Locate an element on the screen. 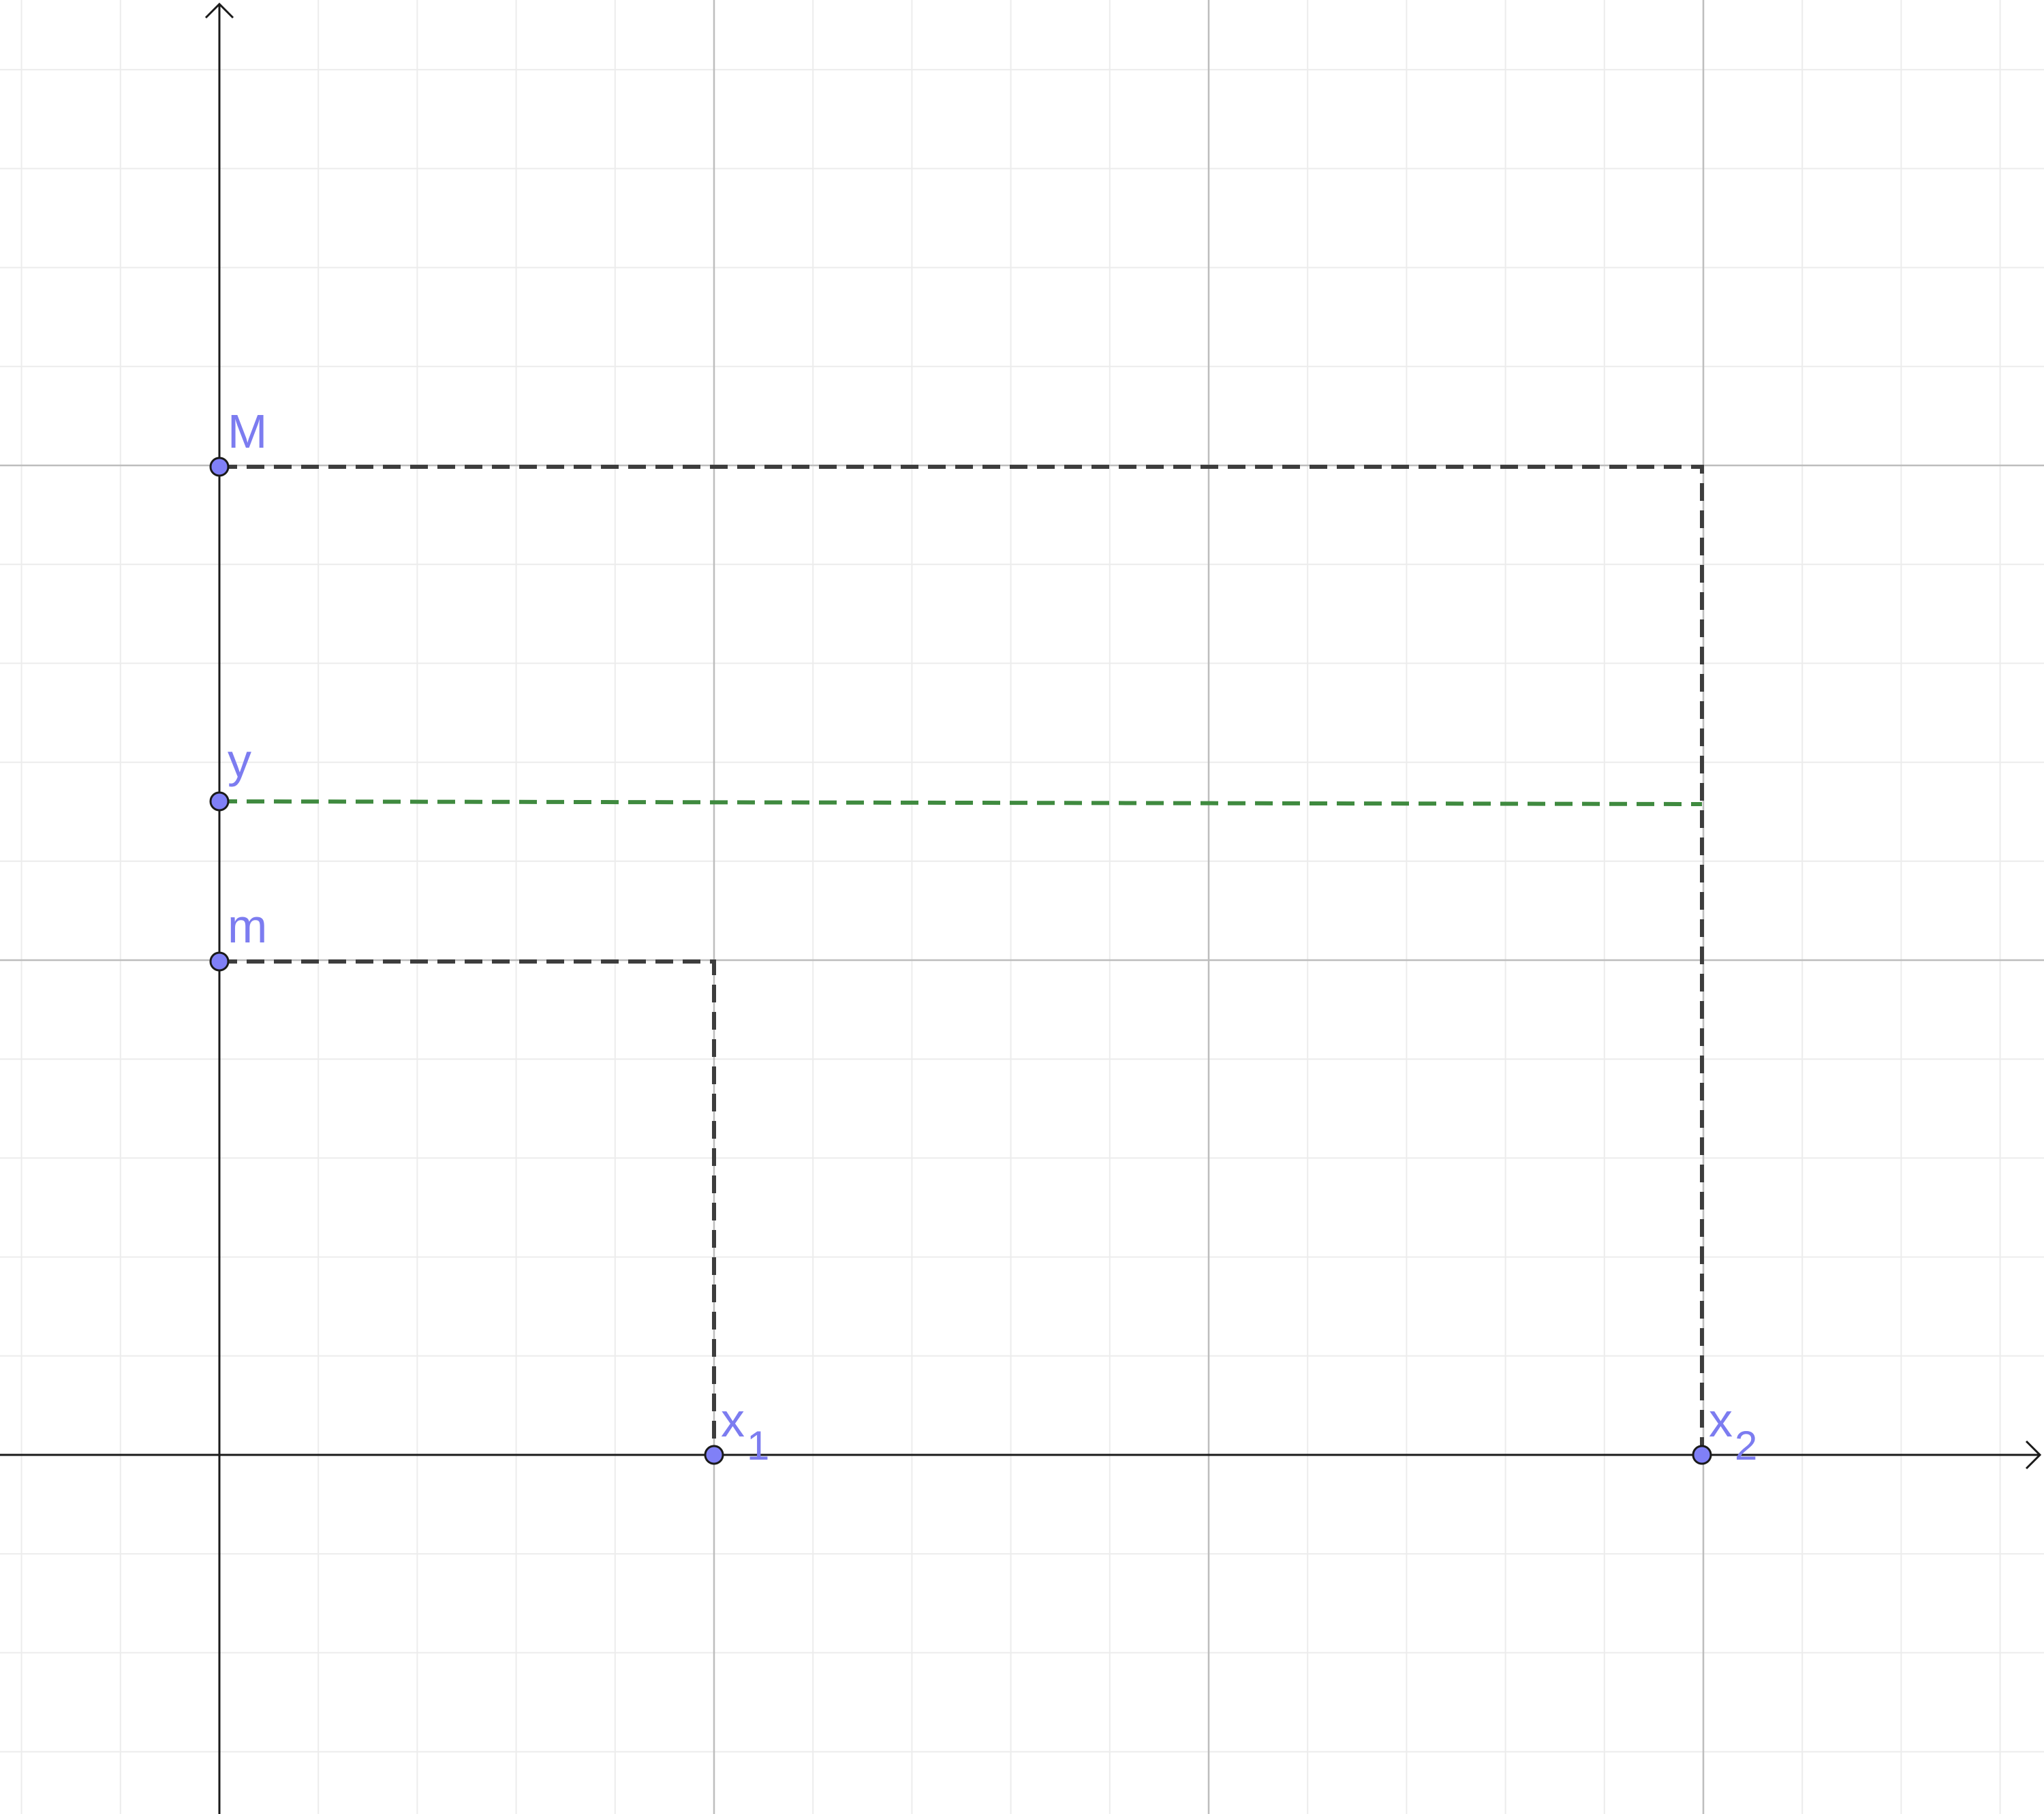 The image size is (2044, 1814). point-m-label: m is located at coordinates (247, 926).